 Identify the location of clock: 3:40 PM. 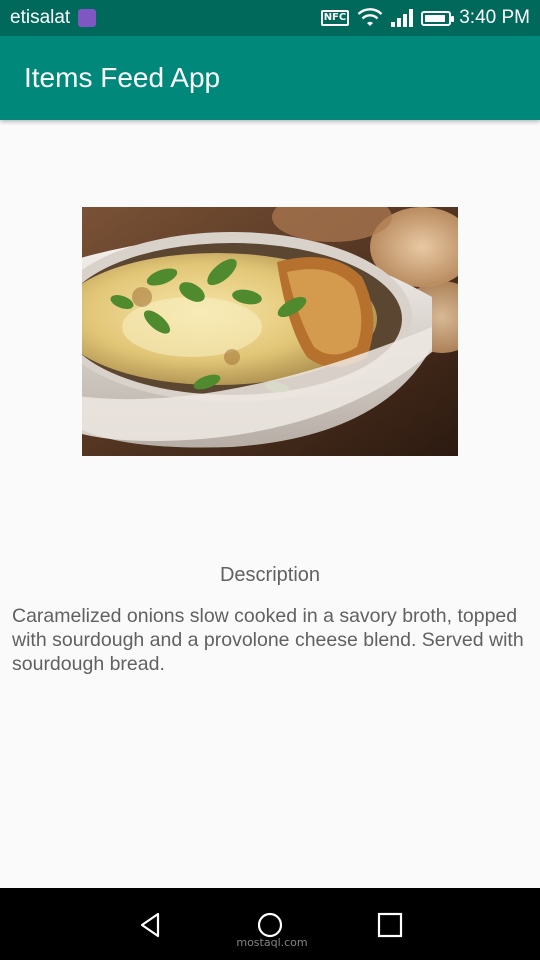
(494, 17).